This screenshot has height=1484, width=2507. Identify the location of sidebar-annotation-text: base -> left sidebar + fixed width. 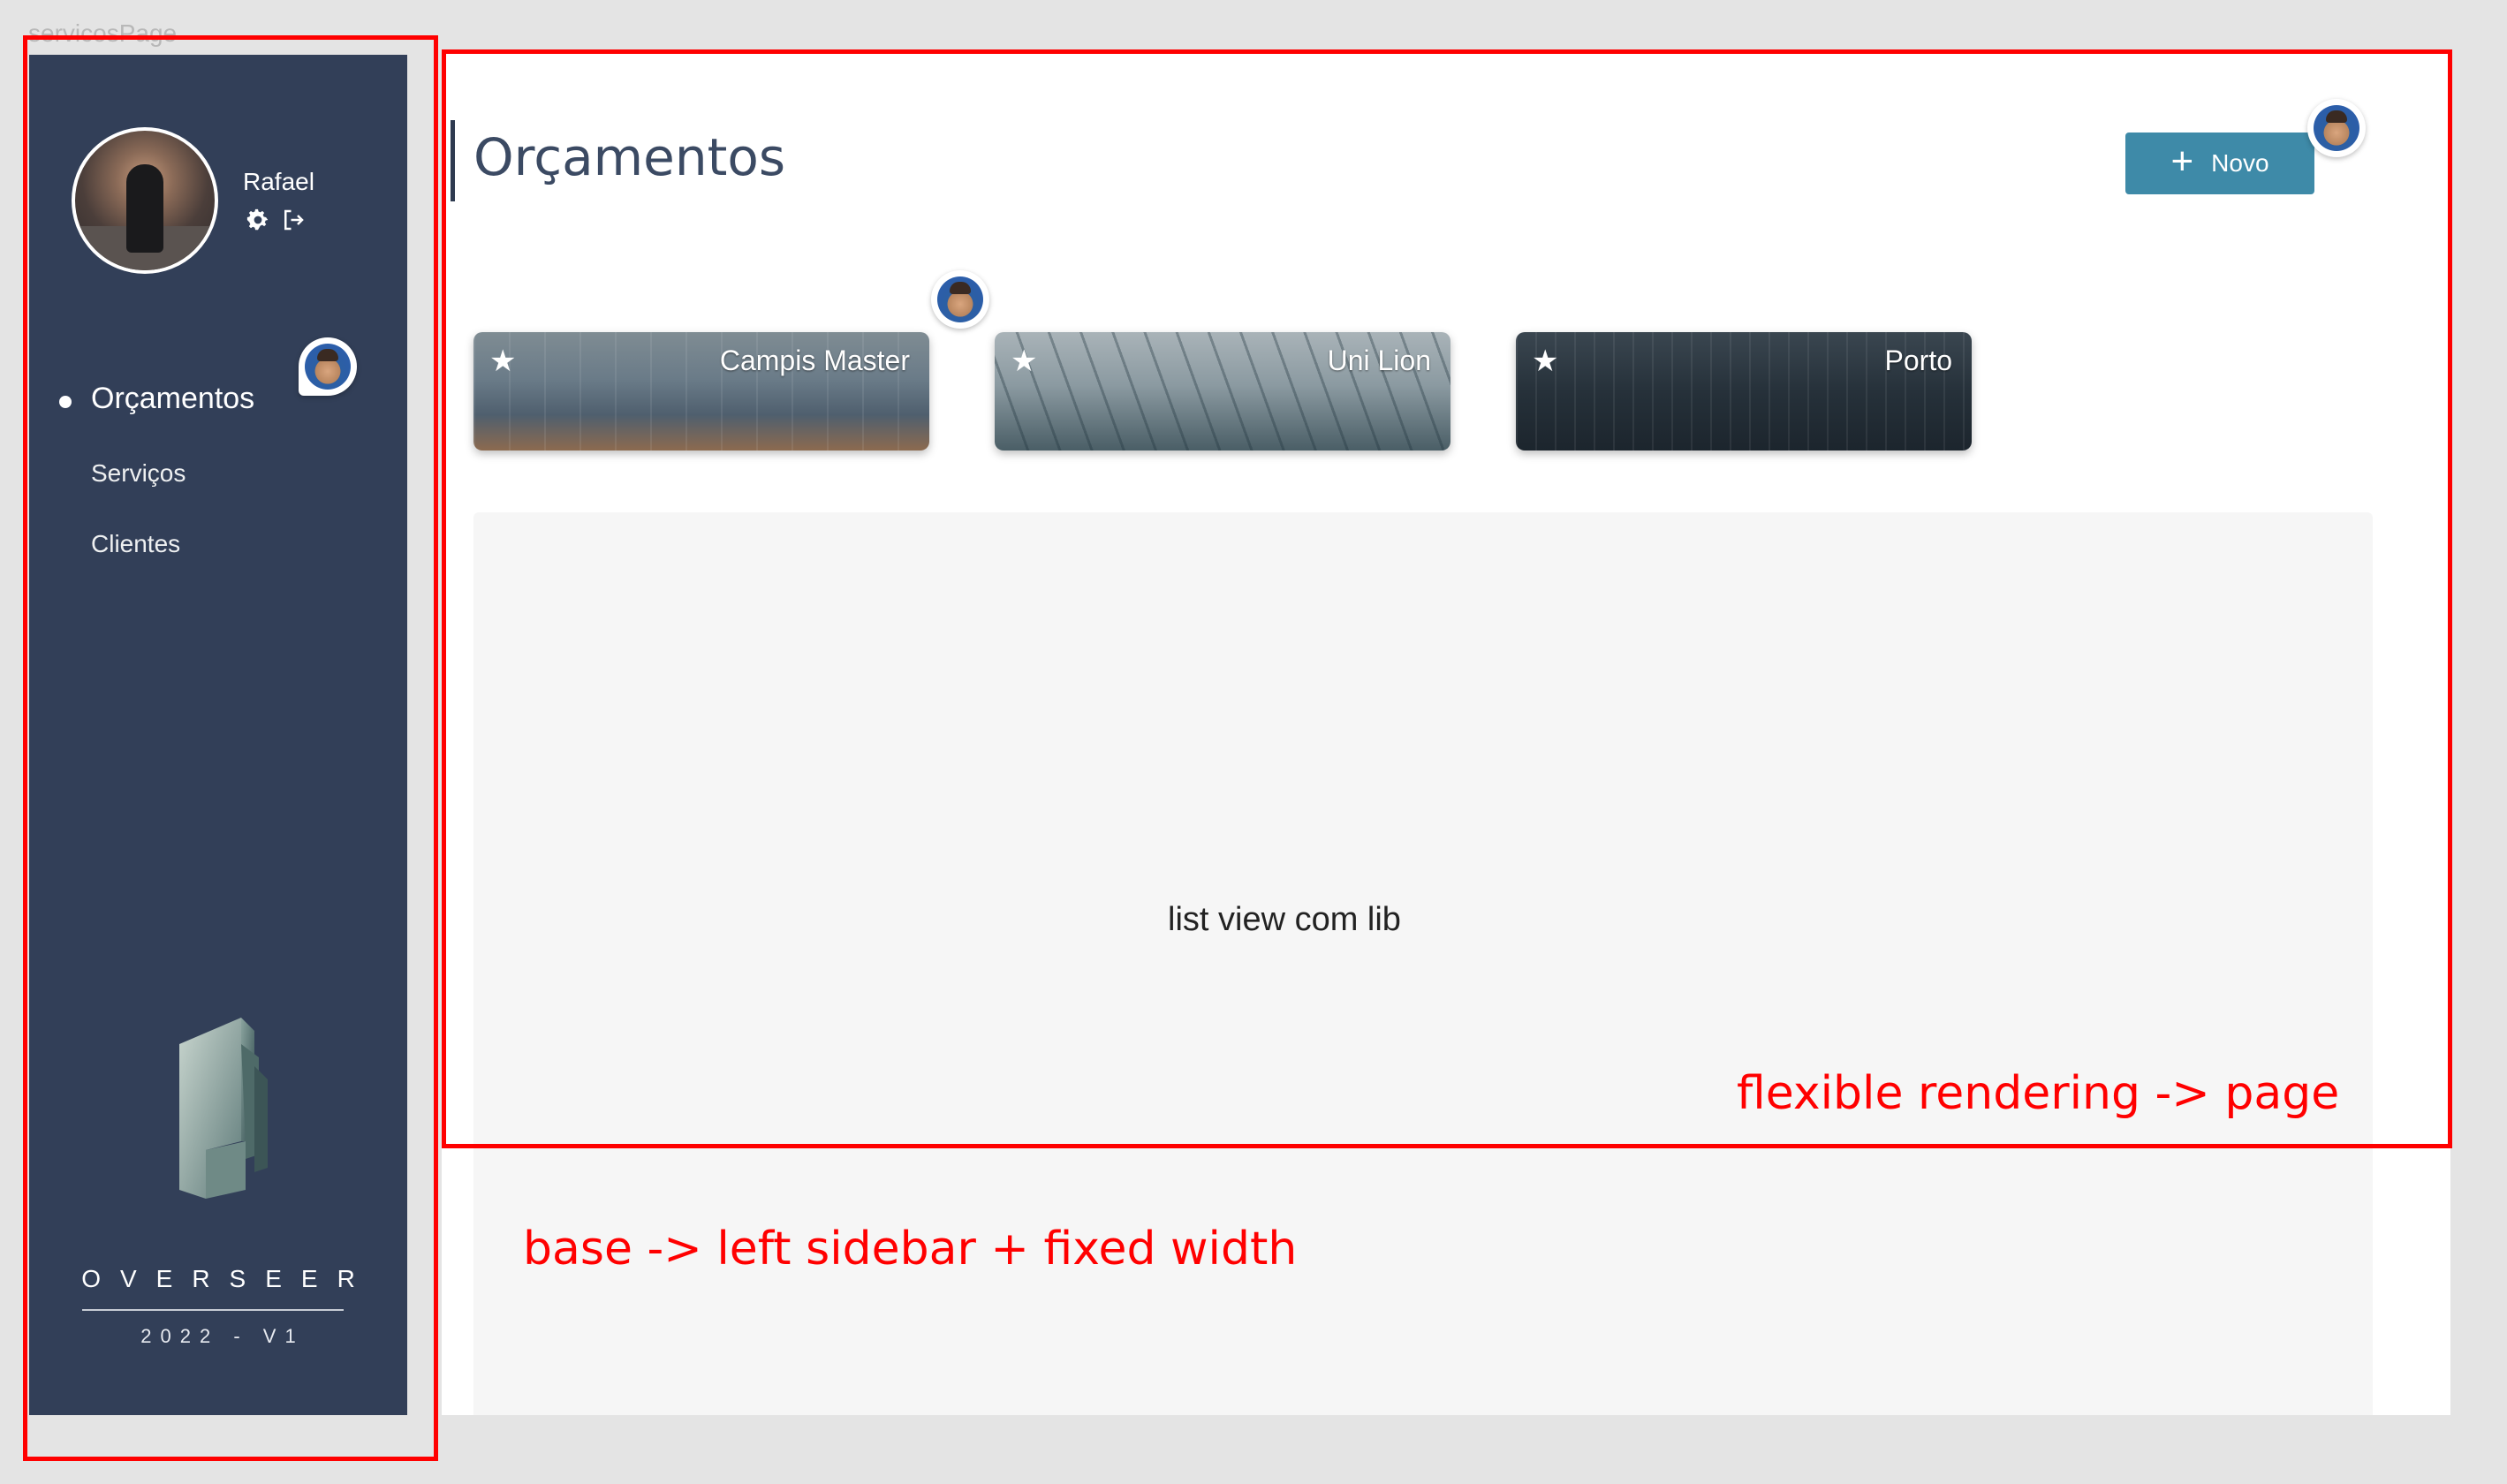
(910, 1249).